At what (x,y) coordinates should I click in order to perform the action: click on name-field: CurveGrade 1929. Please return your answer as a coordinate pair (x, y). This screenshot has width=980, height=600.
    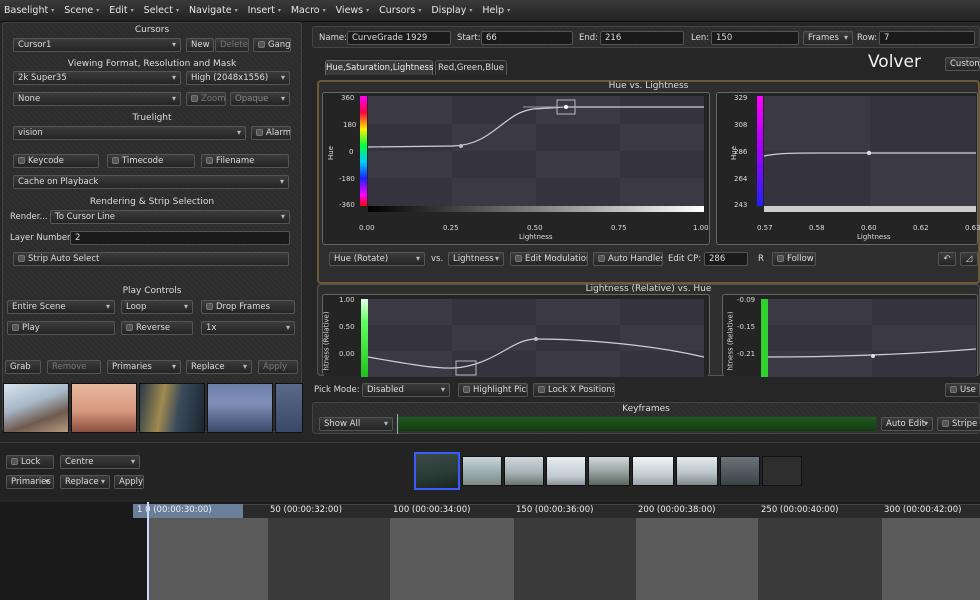
    Looking at the image, I should click on (399, 38).